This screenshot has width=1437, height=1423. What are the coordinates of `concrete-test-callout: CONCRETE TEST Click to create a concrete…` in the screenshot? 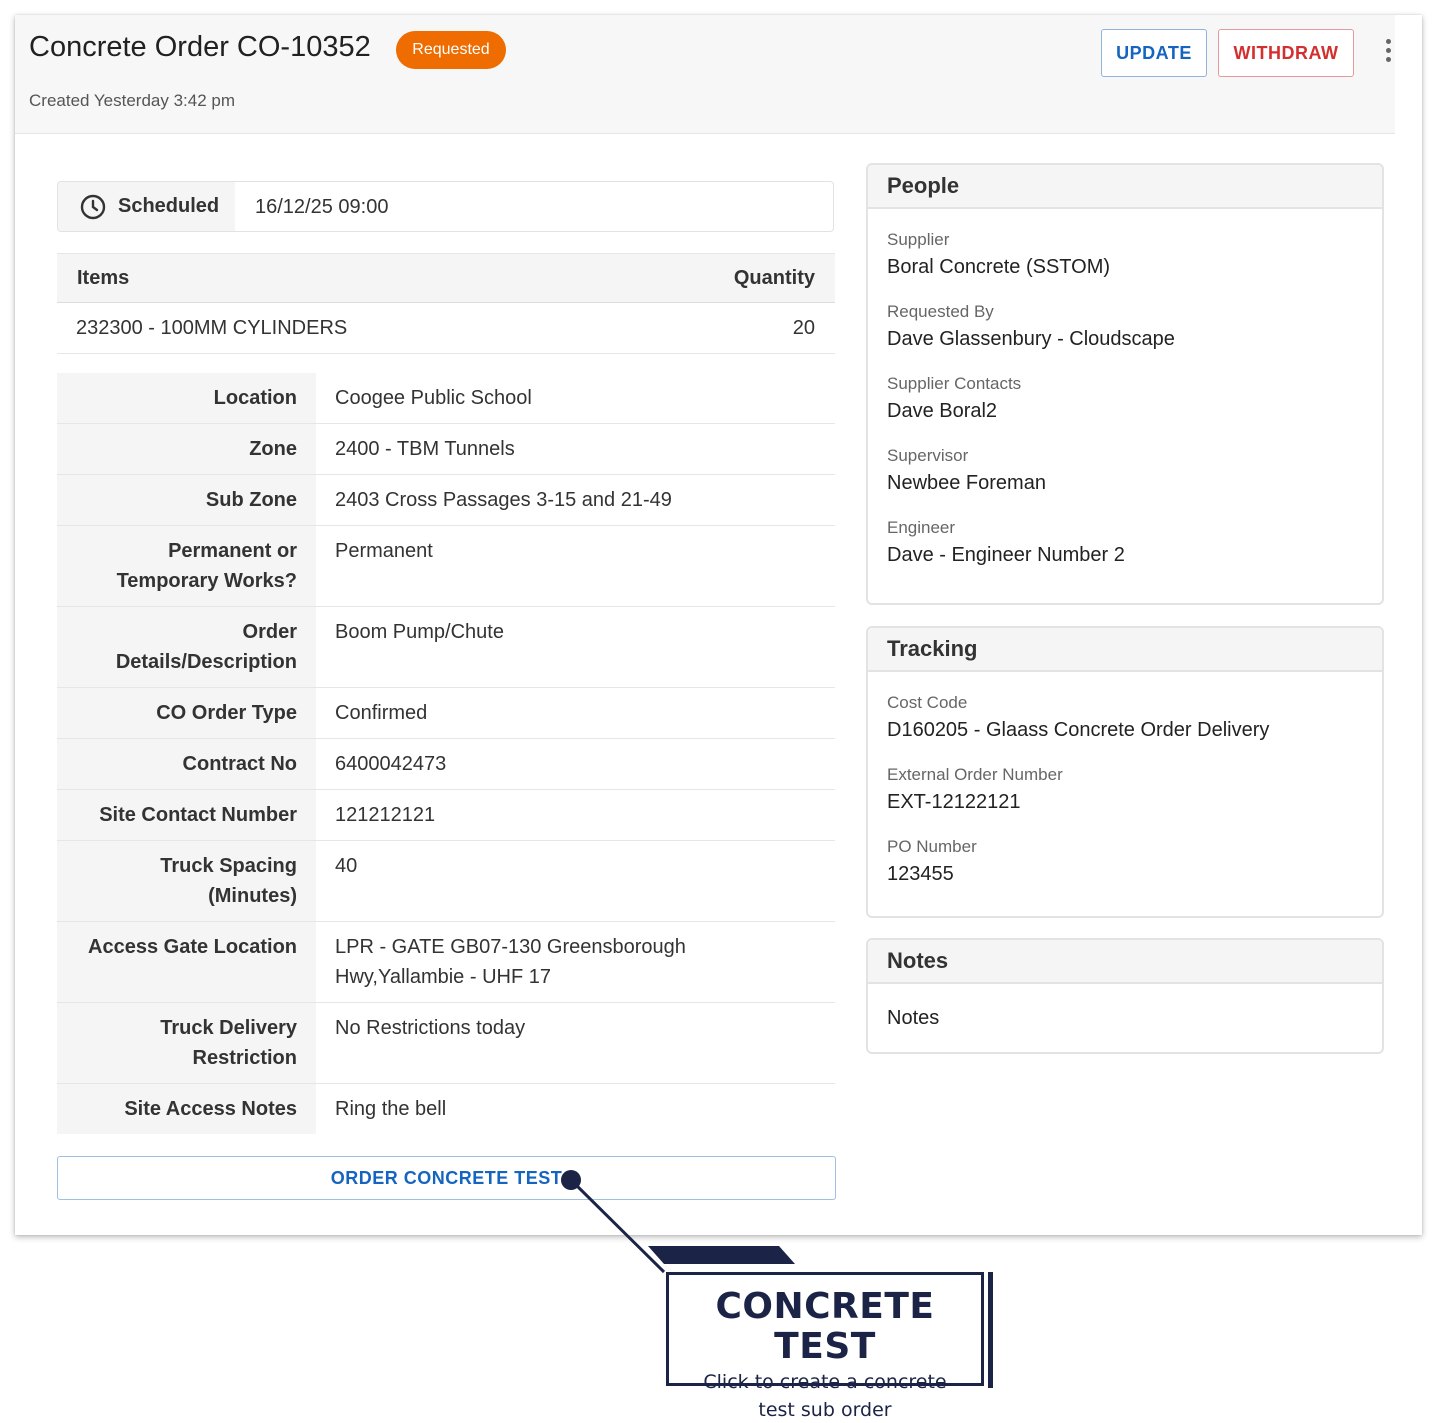 It's located at (825, 1346).